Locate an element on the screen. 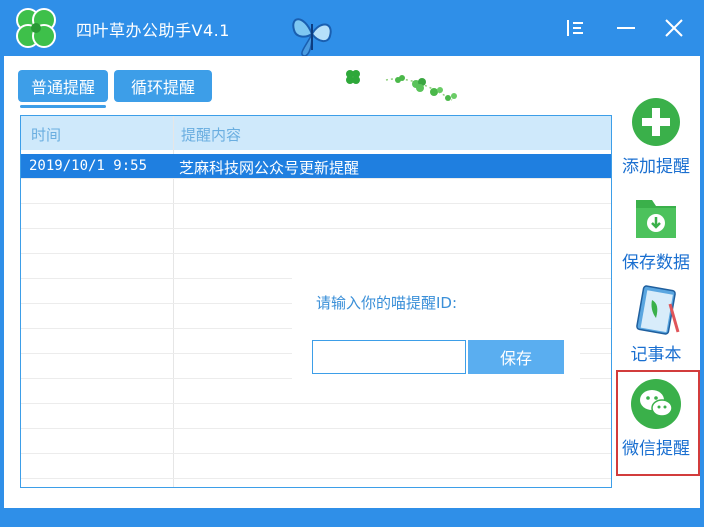  add-reminder-label: 添加提醒 is located at coordinates (656, 167).